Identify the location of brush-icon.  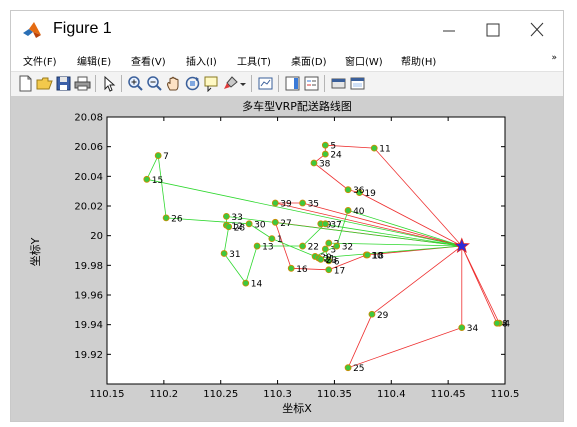
(230, 83).